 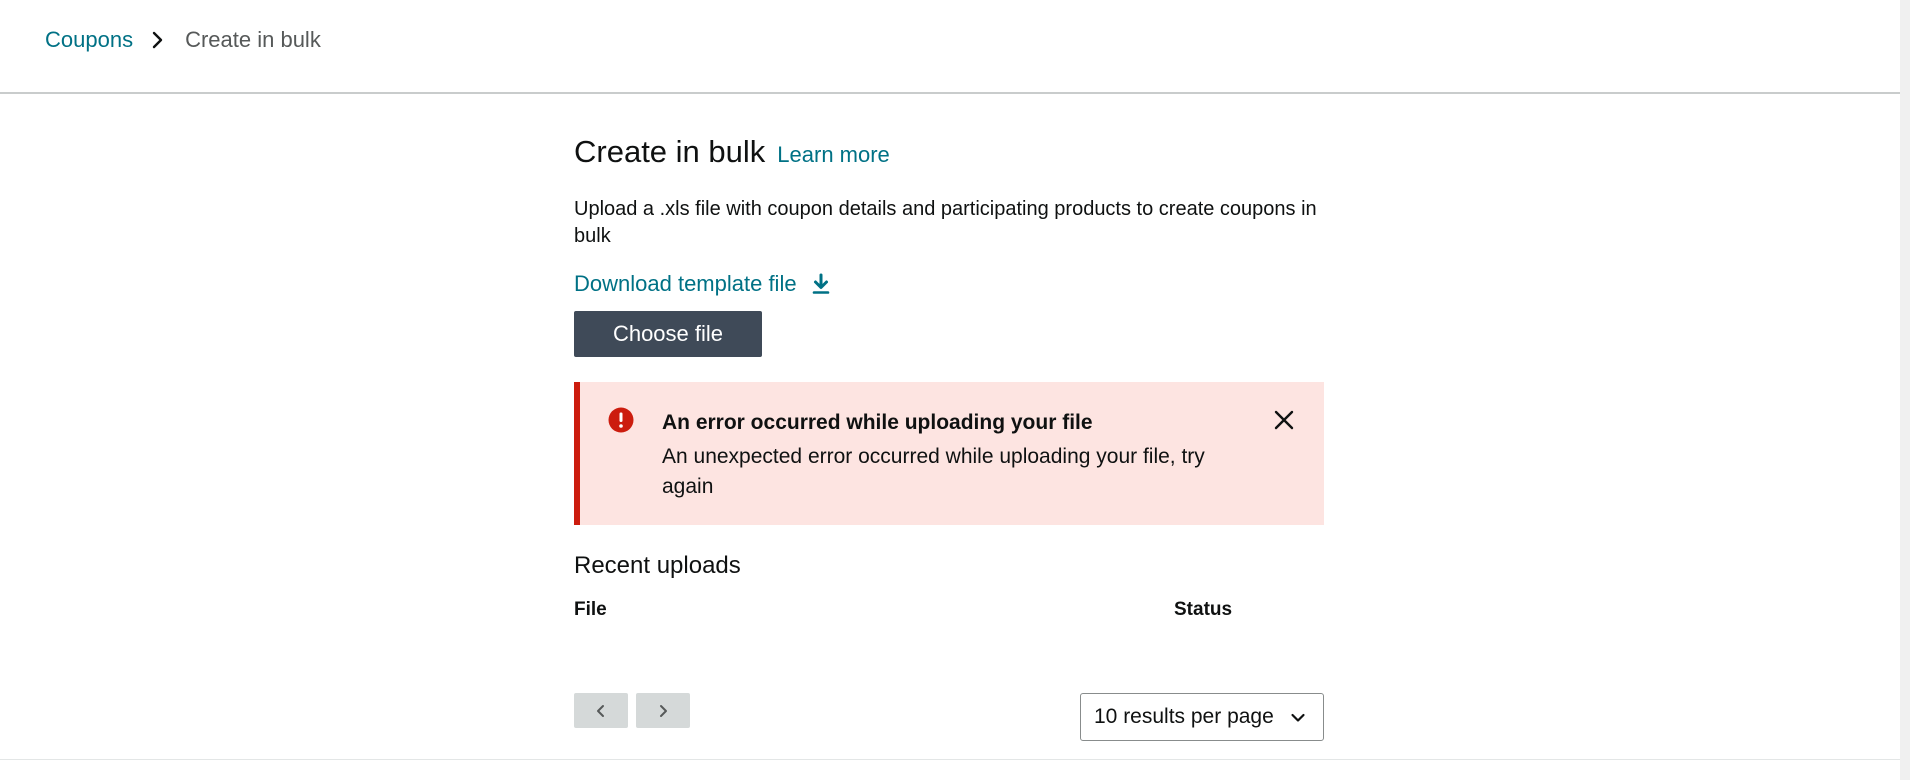 What do you see at coordinates (1298, 717) in the screenshot?
I see `chevron-down-icon` at bounding box center [1298, 717].